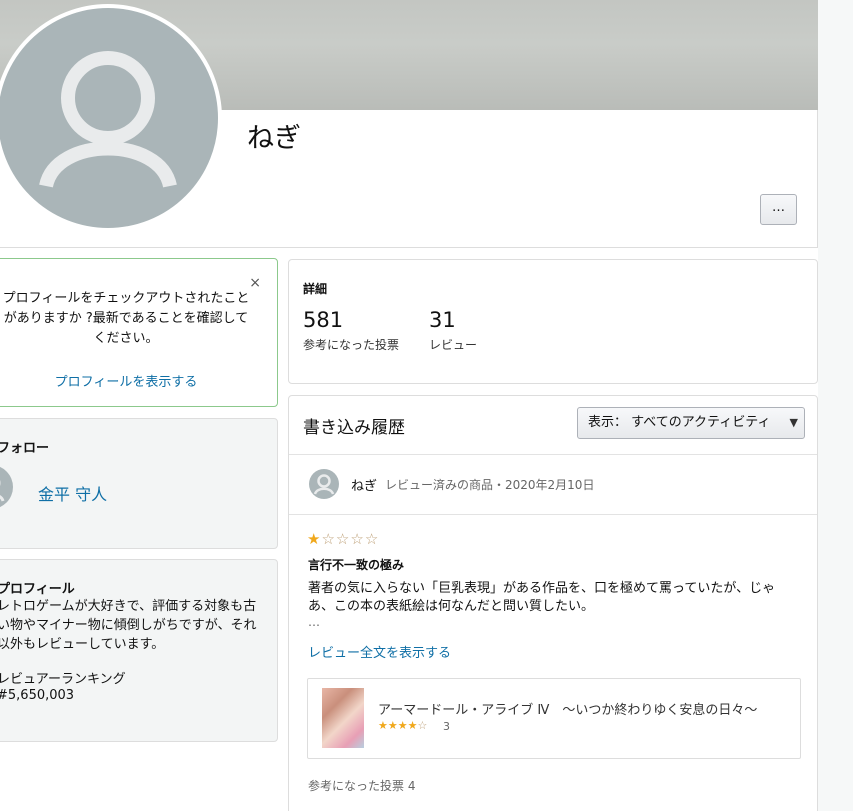 The image size is (853, 811). Describe the element at coordinates (351, 345) in the screenshot. I see `helpful-votes-label: 参考になった投票` at that location.